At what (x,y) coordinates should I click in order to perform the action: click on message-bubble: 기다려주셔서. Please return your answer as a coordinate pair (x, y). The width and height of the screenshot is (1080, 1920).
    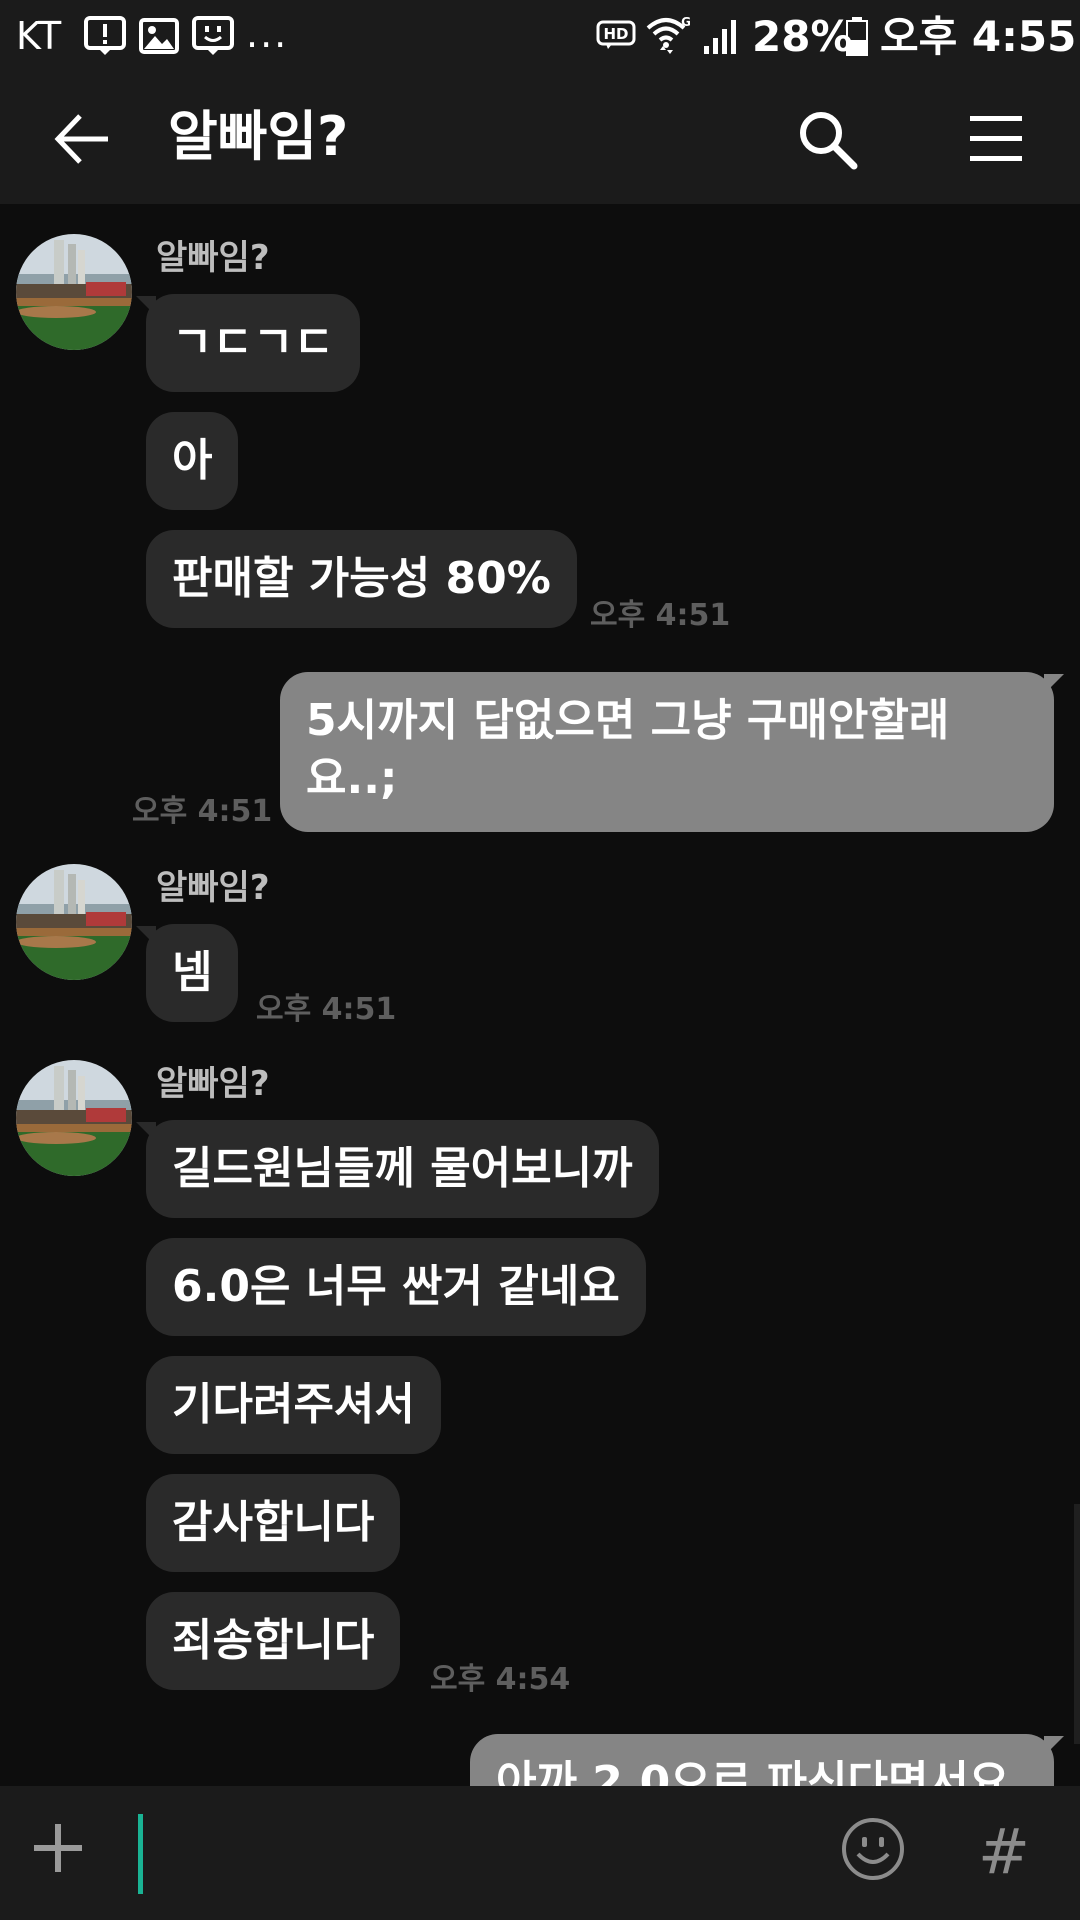
    Looking at the image, I should click on (293, 1405).